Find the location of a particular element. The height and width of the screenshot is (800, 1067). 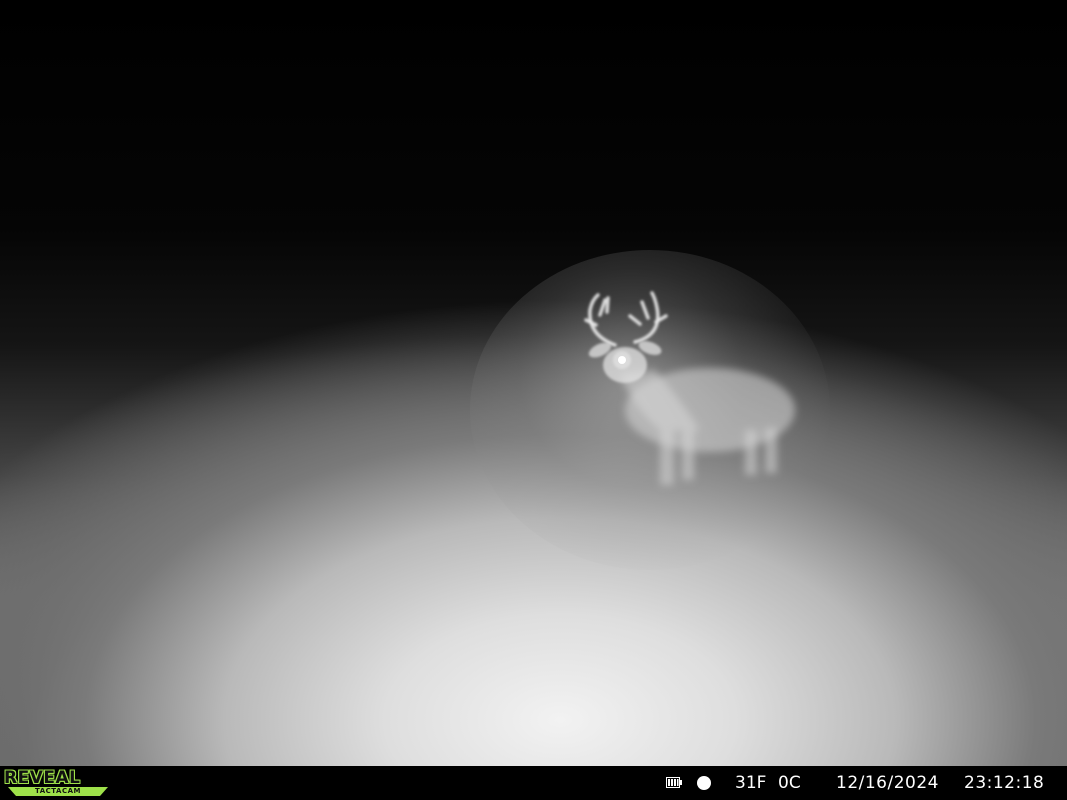

temperature-celsius: 0C is located at coordinates (789, 783).